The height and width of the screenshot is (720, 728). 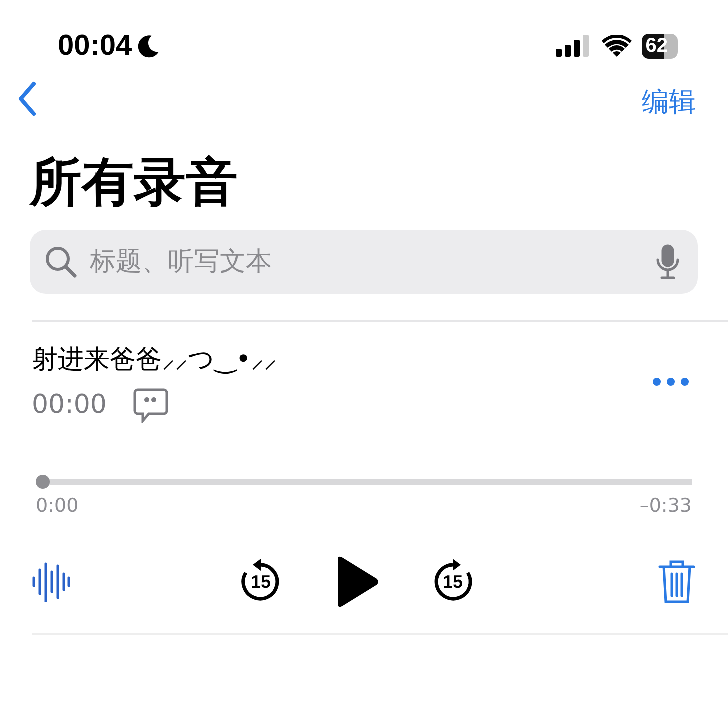 I want to click on recording-title: 射进来爸爸⸝⸝つ‿•⸝⸝, so click(x=155, y=360).